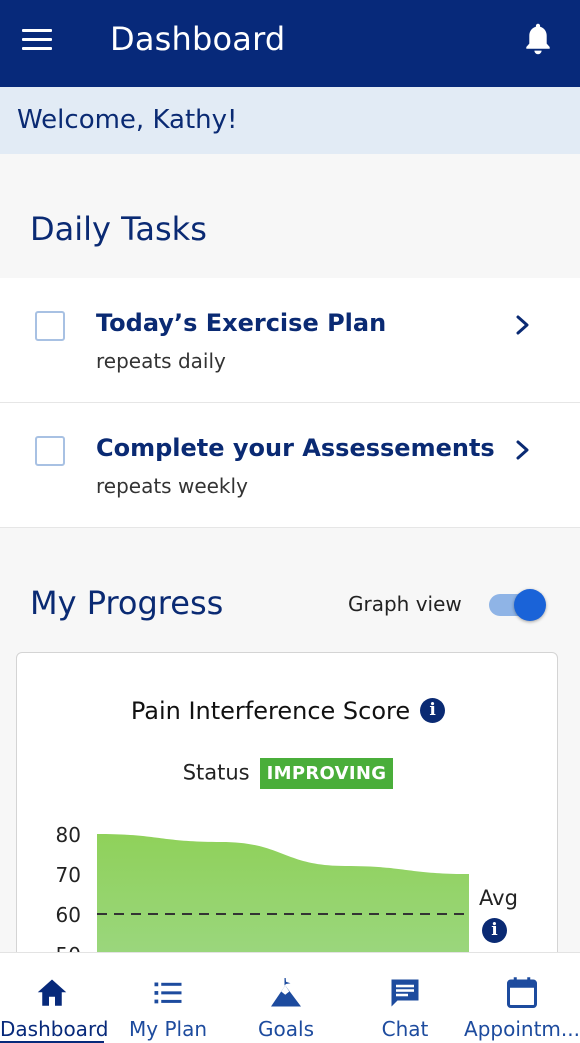 The image size is (580, 1043). I want to click on nav-label: Dashboard, so click(54, 1029).